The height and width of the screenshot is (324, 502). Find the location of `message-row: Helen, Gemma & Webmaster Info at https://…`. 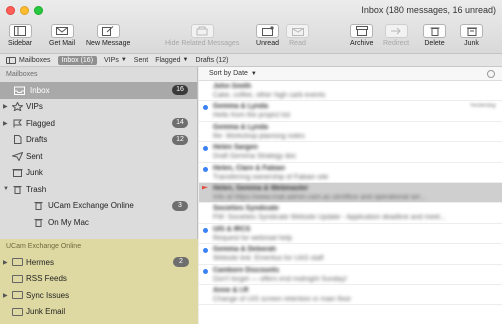

message-row: Helen, Gemma & Webmaster Info at https://… is located at coordinates (350, 193).